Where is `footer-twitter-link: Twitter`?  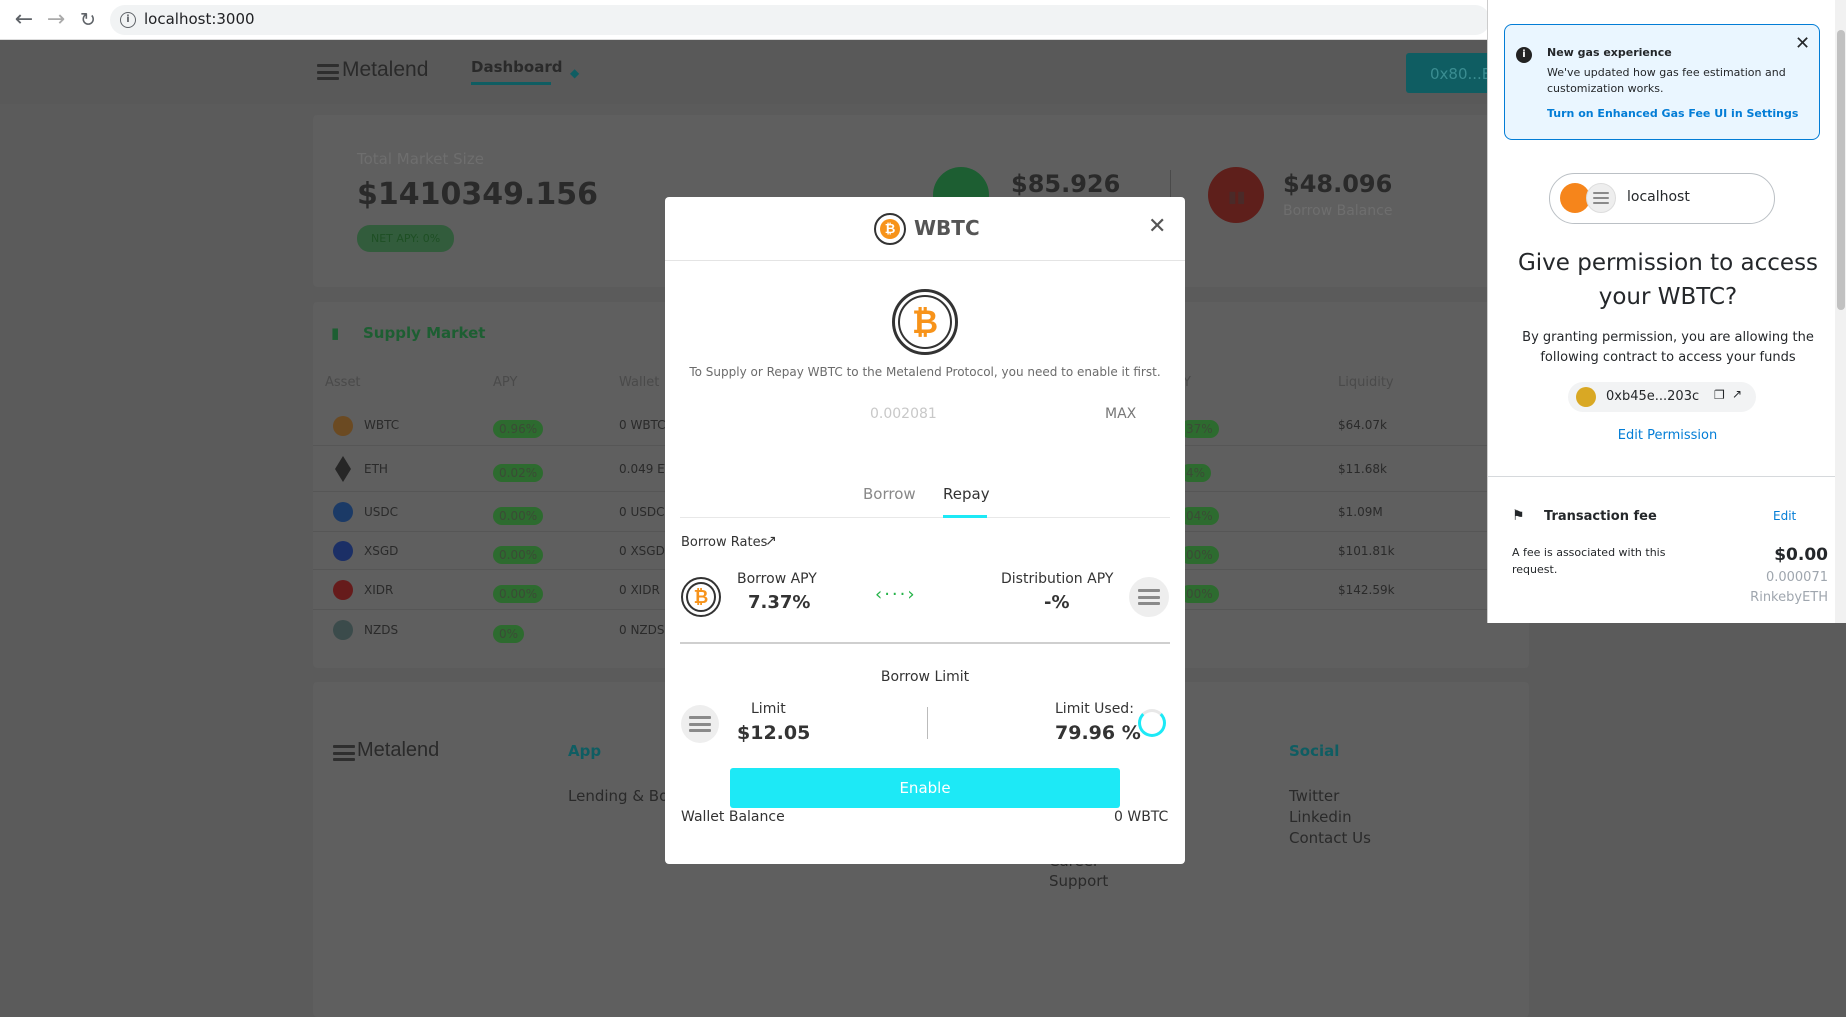
footer-twitter-link: Twitter is located at coordinates (1314, 796).